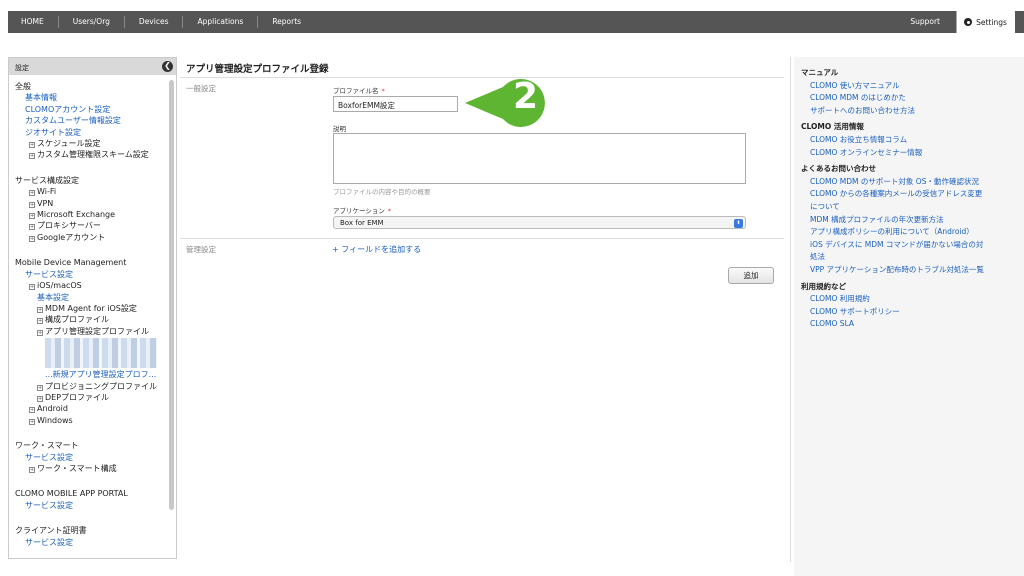  What do you see at coordinates (91, 285) in the screenshot?
I see `sidebar-item: + iOS/macOS` at bounding box center [91, 285].